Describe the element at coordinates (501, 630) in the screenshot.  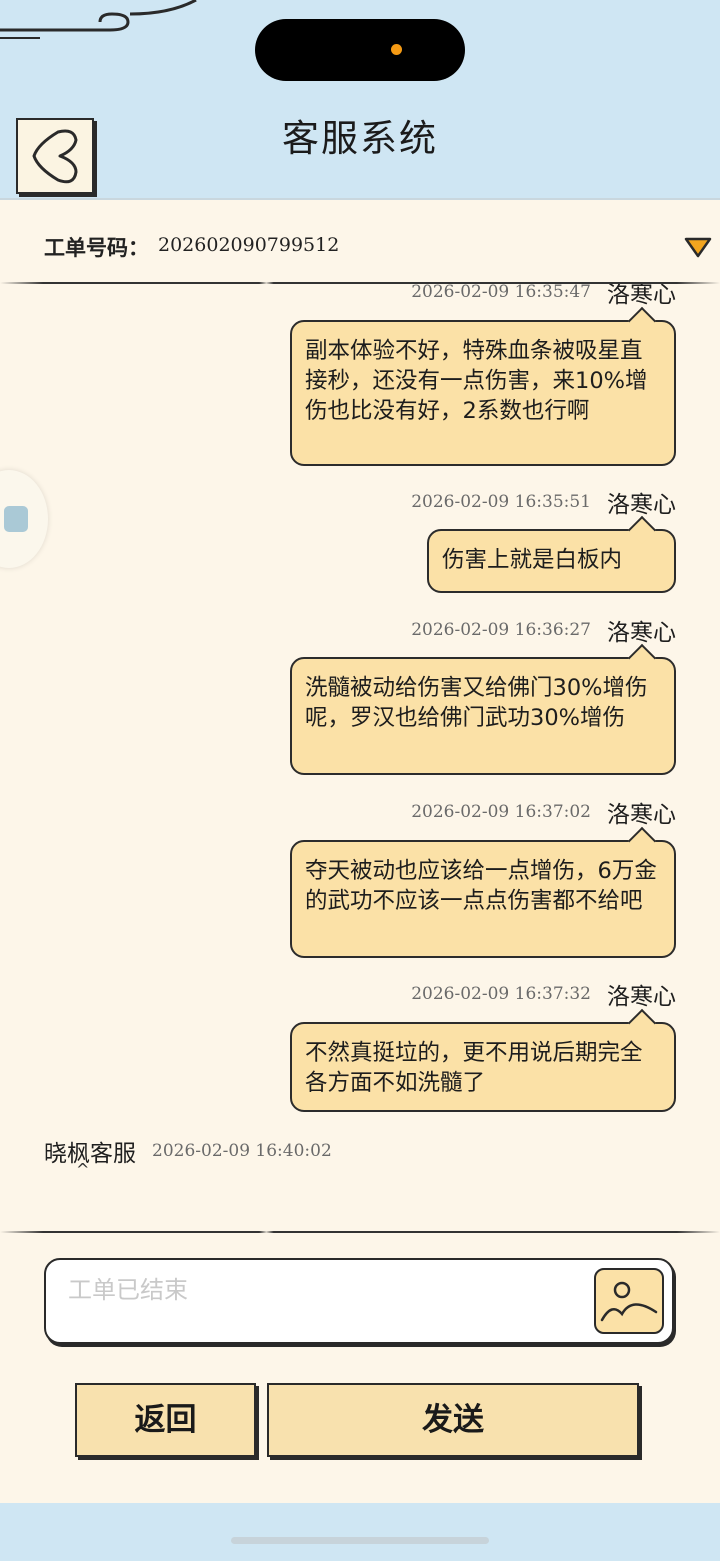
I see `message-timestamp: 2026-02-09 16:36:27` at that location.